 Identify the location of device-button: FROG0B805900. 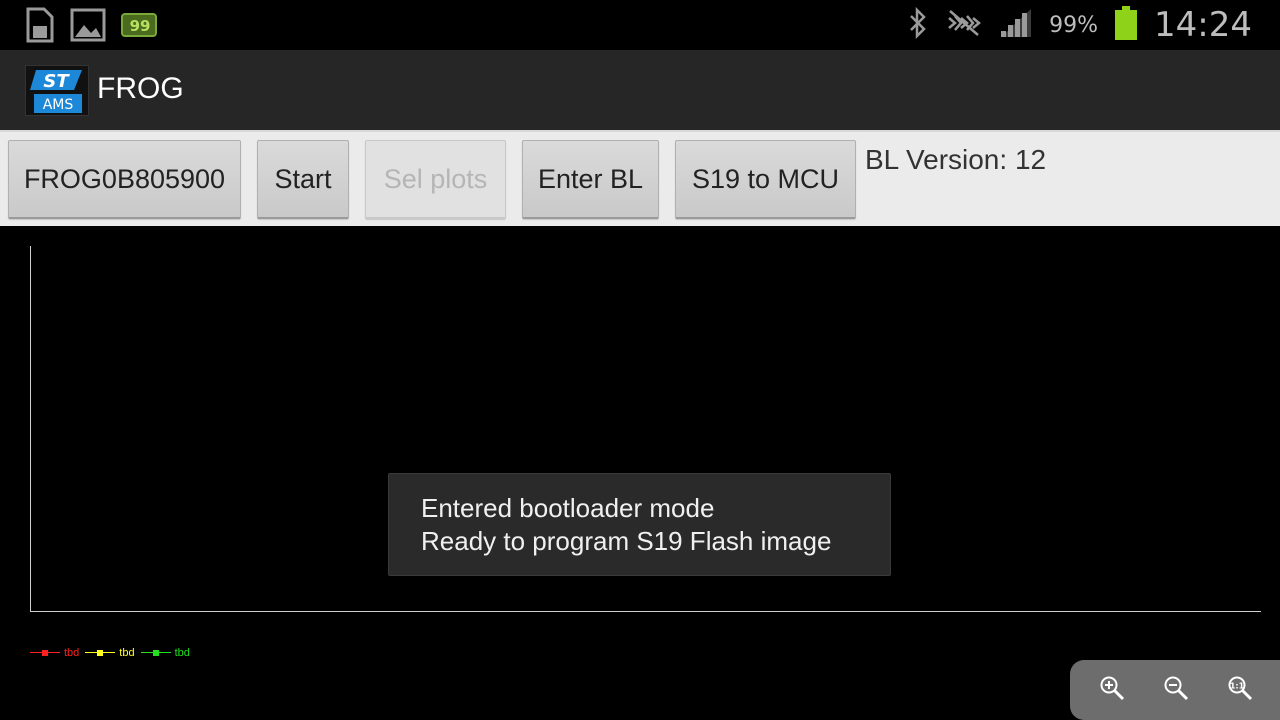
(124, 179).